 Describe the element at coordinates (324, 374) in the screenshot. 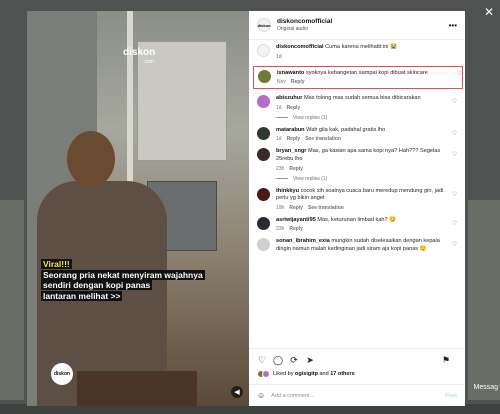

I see `and-label: and` at that location.